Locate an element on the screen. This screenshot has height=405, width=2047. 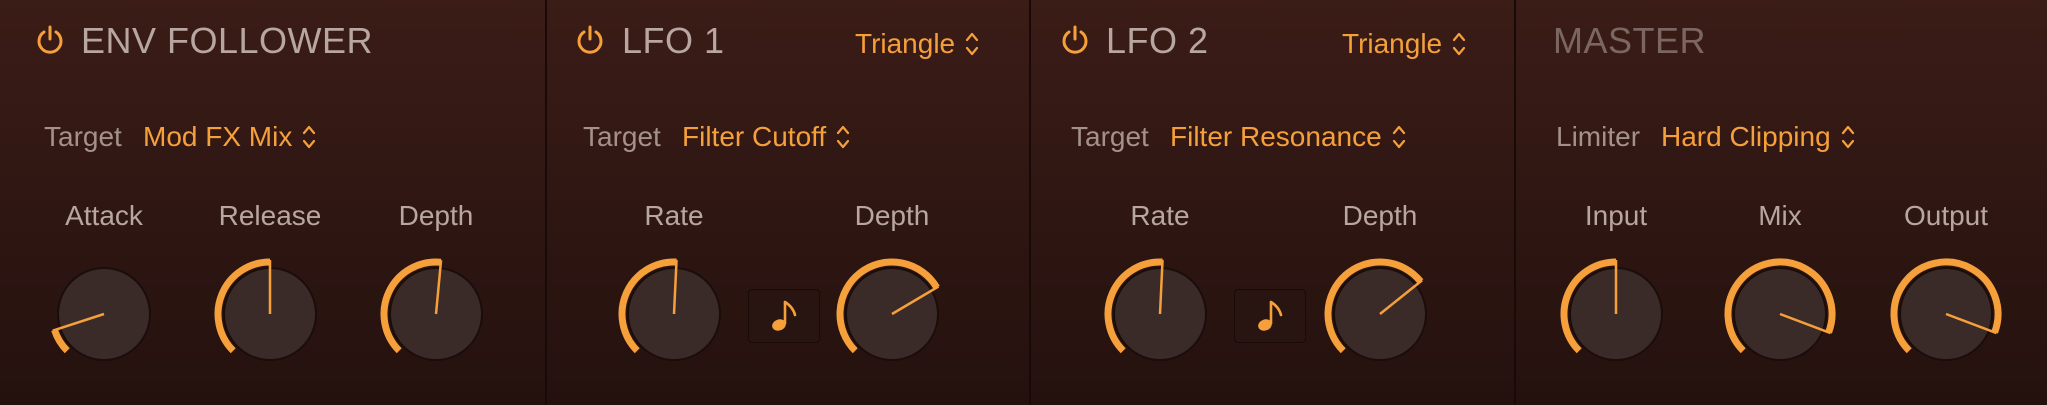
knob-label-mix: Mix is located at coordinates (1780, 215).